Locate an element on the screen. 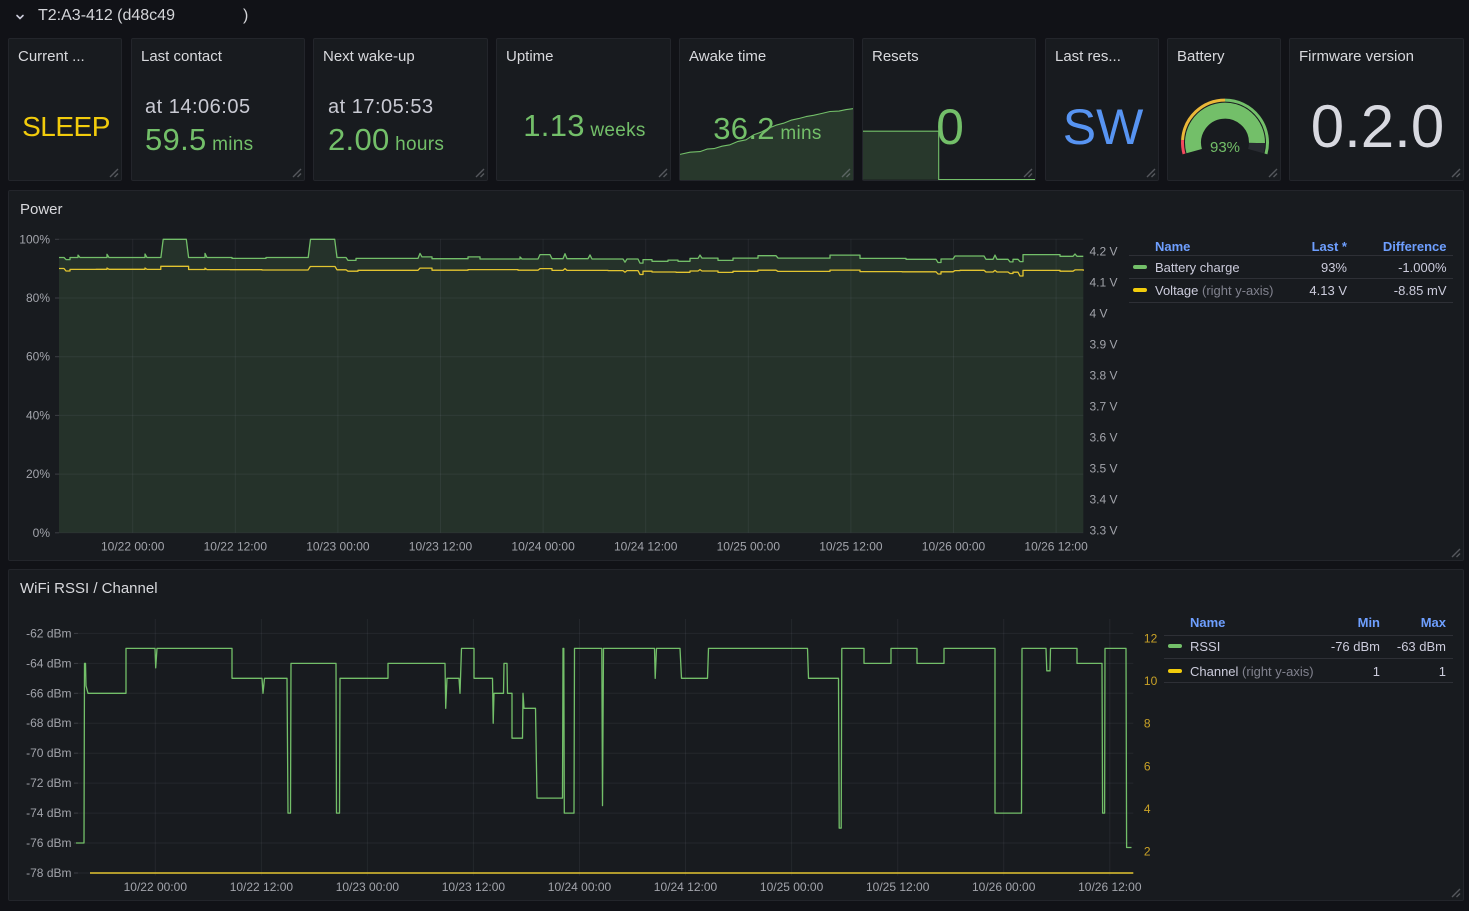  svg-text: 100% is located at coordinates (34, 239).